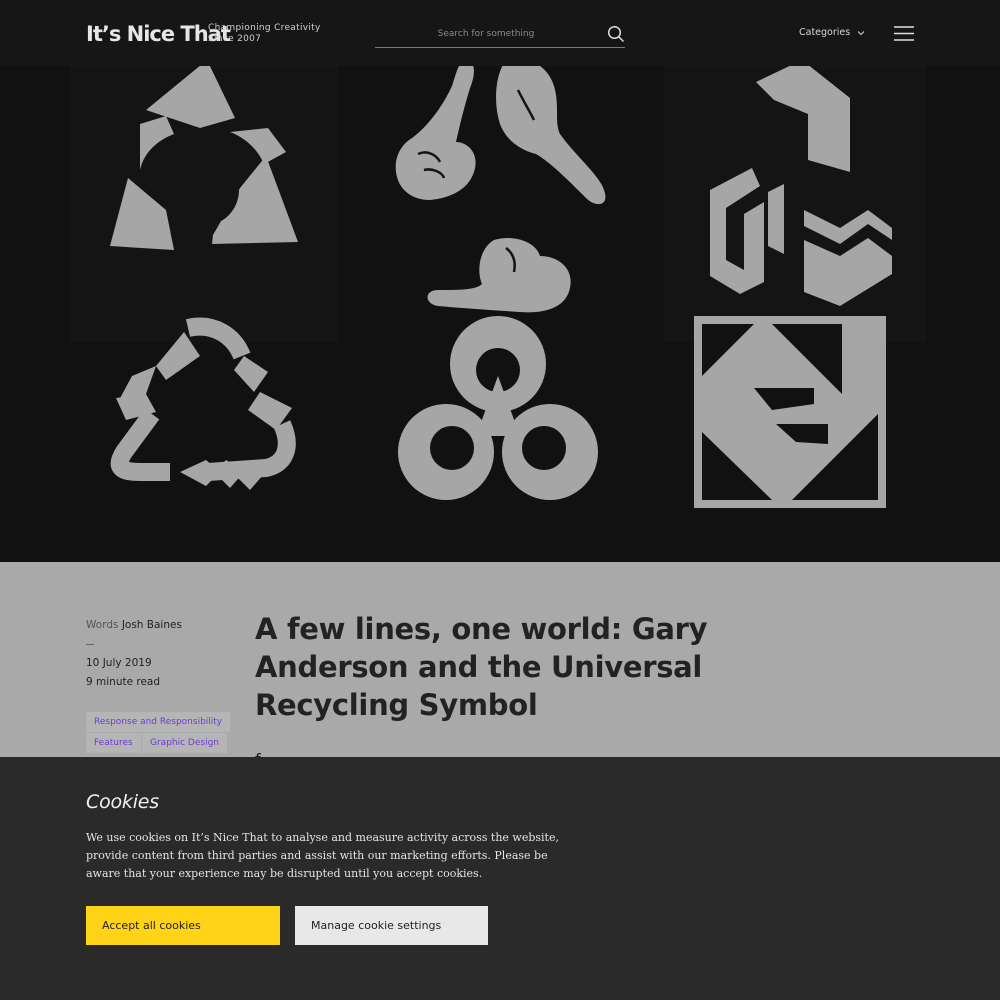 The height and width of the screenshot is (1000, 1000). I want to click on meta-divider, so click(90, 644).